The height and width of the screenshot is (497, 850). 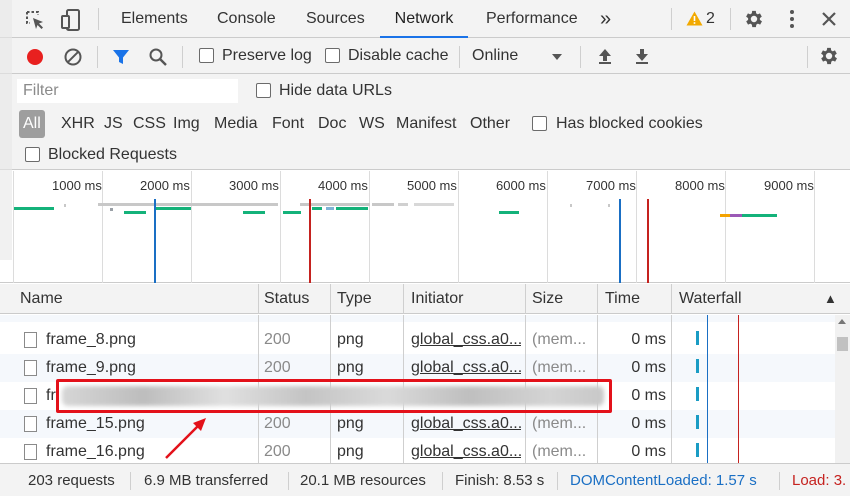 I want to click on type-filter-manifest: Manifest, so click(x=426, y=124).